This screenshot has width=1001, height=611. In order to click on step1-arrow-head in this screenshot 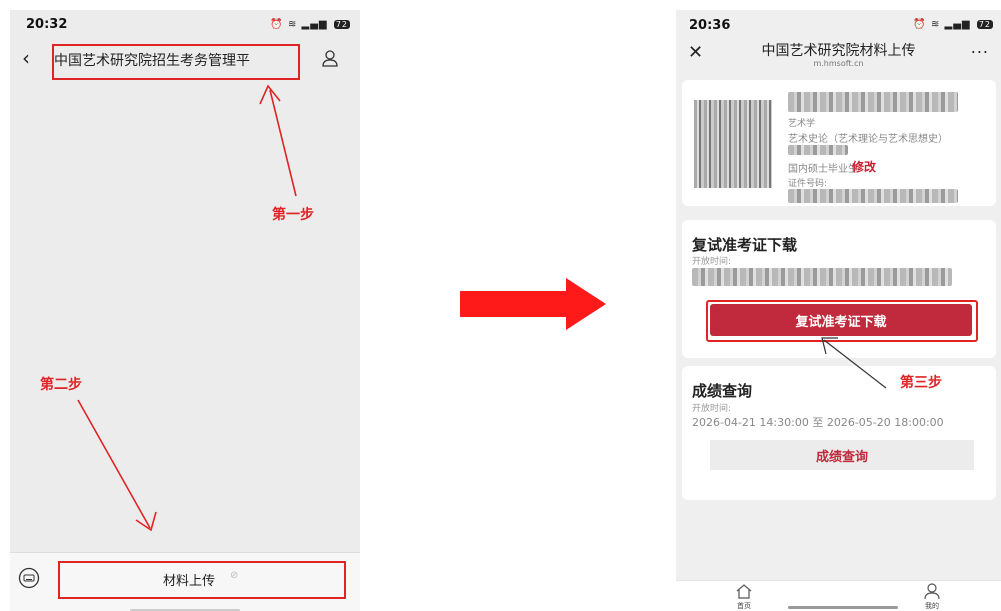, I will do `click(270, 94)`.